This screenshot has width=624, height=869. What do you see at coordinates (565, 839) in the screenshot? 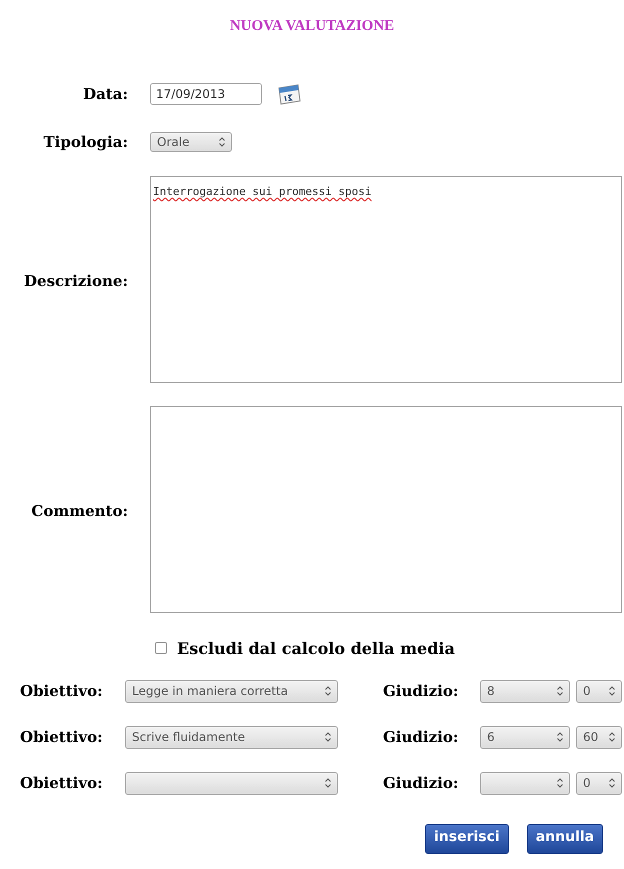
I see `button: annulla` at bounding box center [565, 839].